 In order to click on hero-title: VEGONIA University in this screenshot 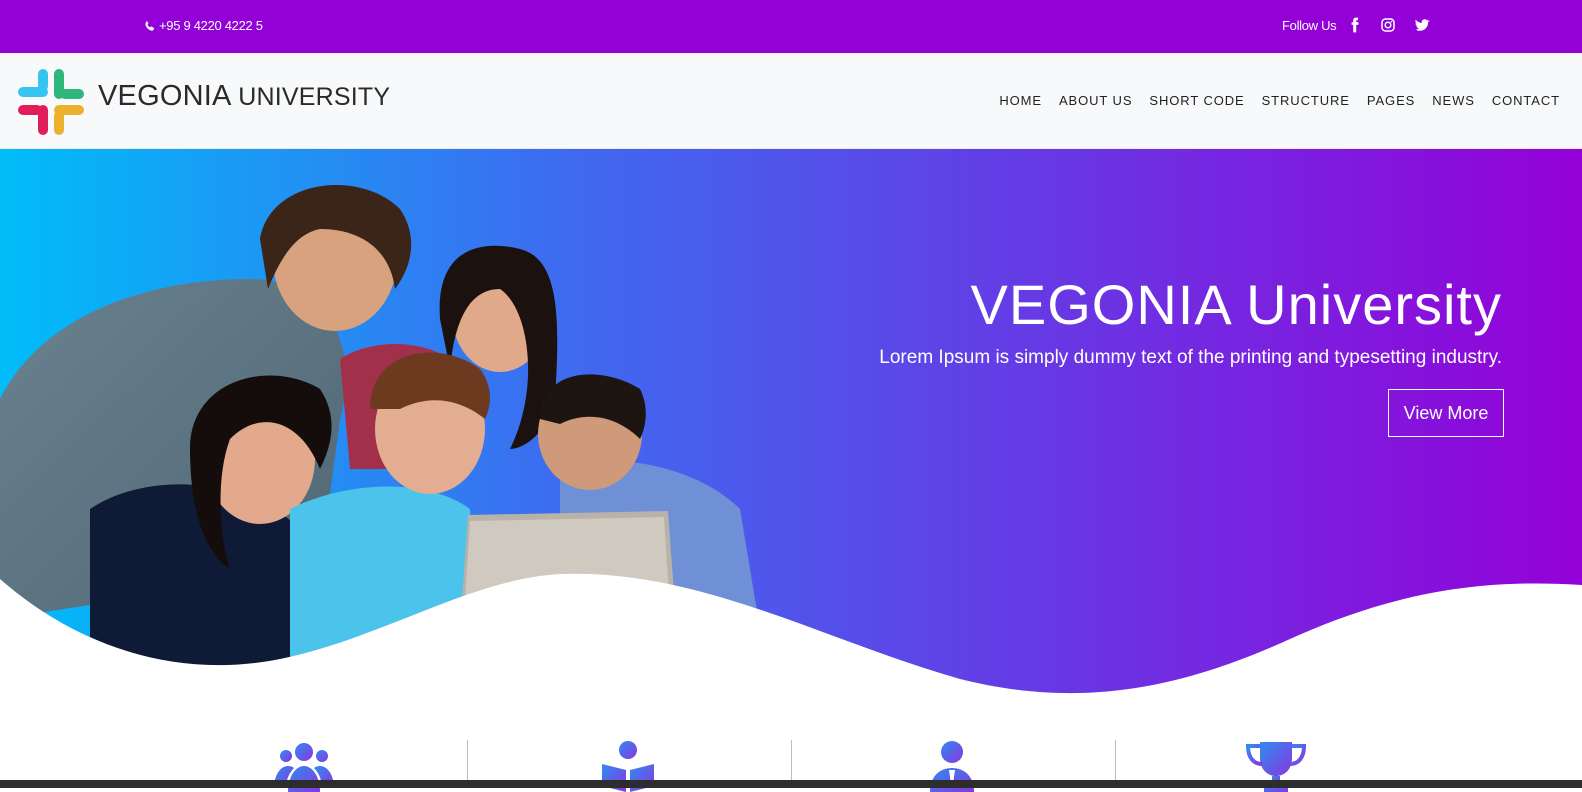, I will do `click(1236, 304)`.